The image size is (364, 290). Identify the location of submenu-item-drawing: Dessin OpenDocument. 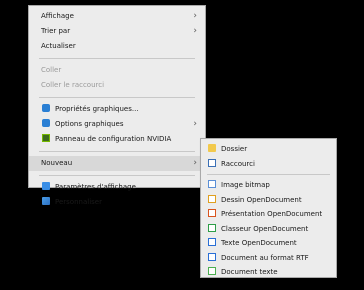
(268, 200).